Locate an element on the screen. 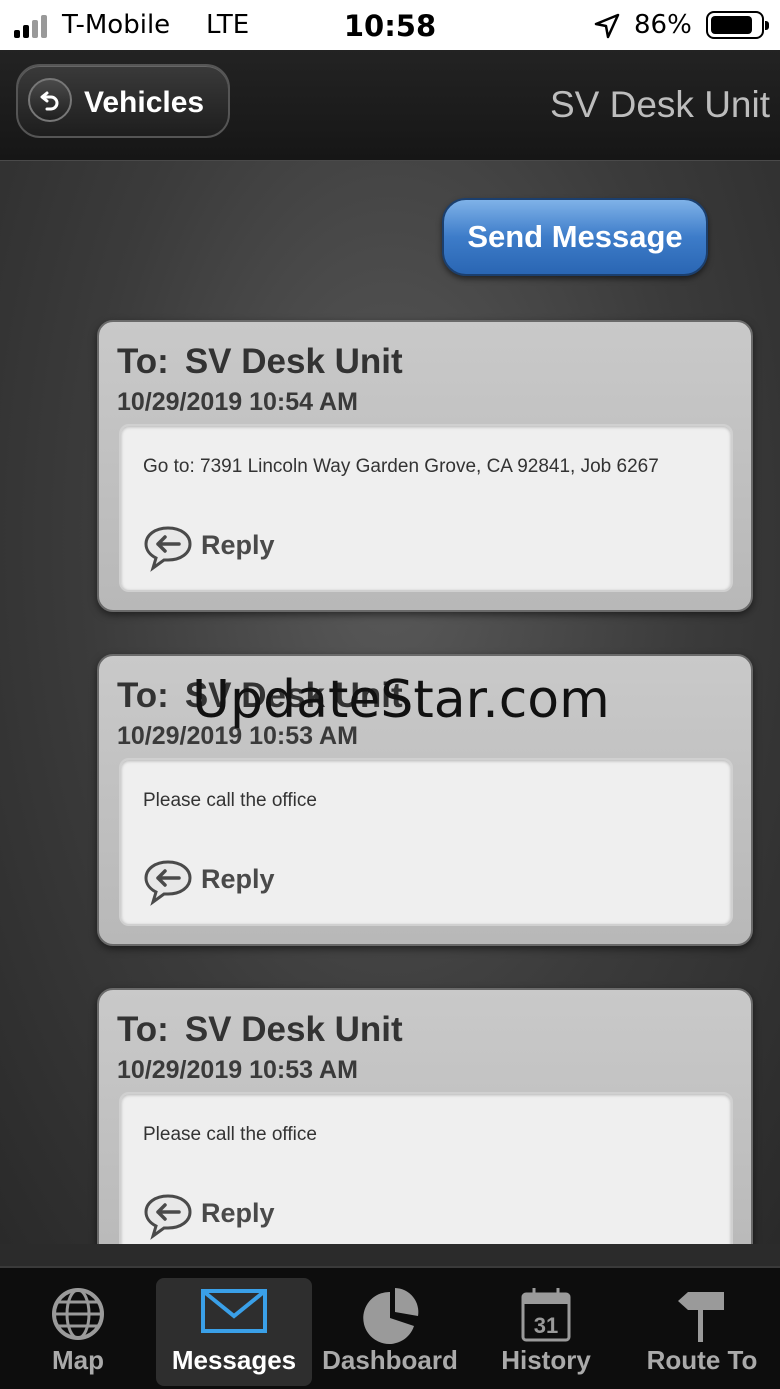  message-timestamp: 10/29/2019 10:53 AM is located at coordinates (237, 1070).